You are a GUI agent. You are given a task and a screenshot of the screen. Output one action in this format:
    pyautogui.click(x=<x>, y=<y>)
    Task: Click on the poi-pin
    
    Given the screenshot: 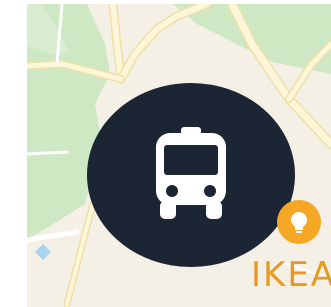 What is the action you would take?
    pyautogui.click(x=299, y=222)
    